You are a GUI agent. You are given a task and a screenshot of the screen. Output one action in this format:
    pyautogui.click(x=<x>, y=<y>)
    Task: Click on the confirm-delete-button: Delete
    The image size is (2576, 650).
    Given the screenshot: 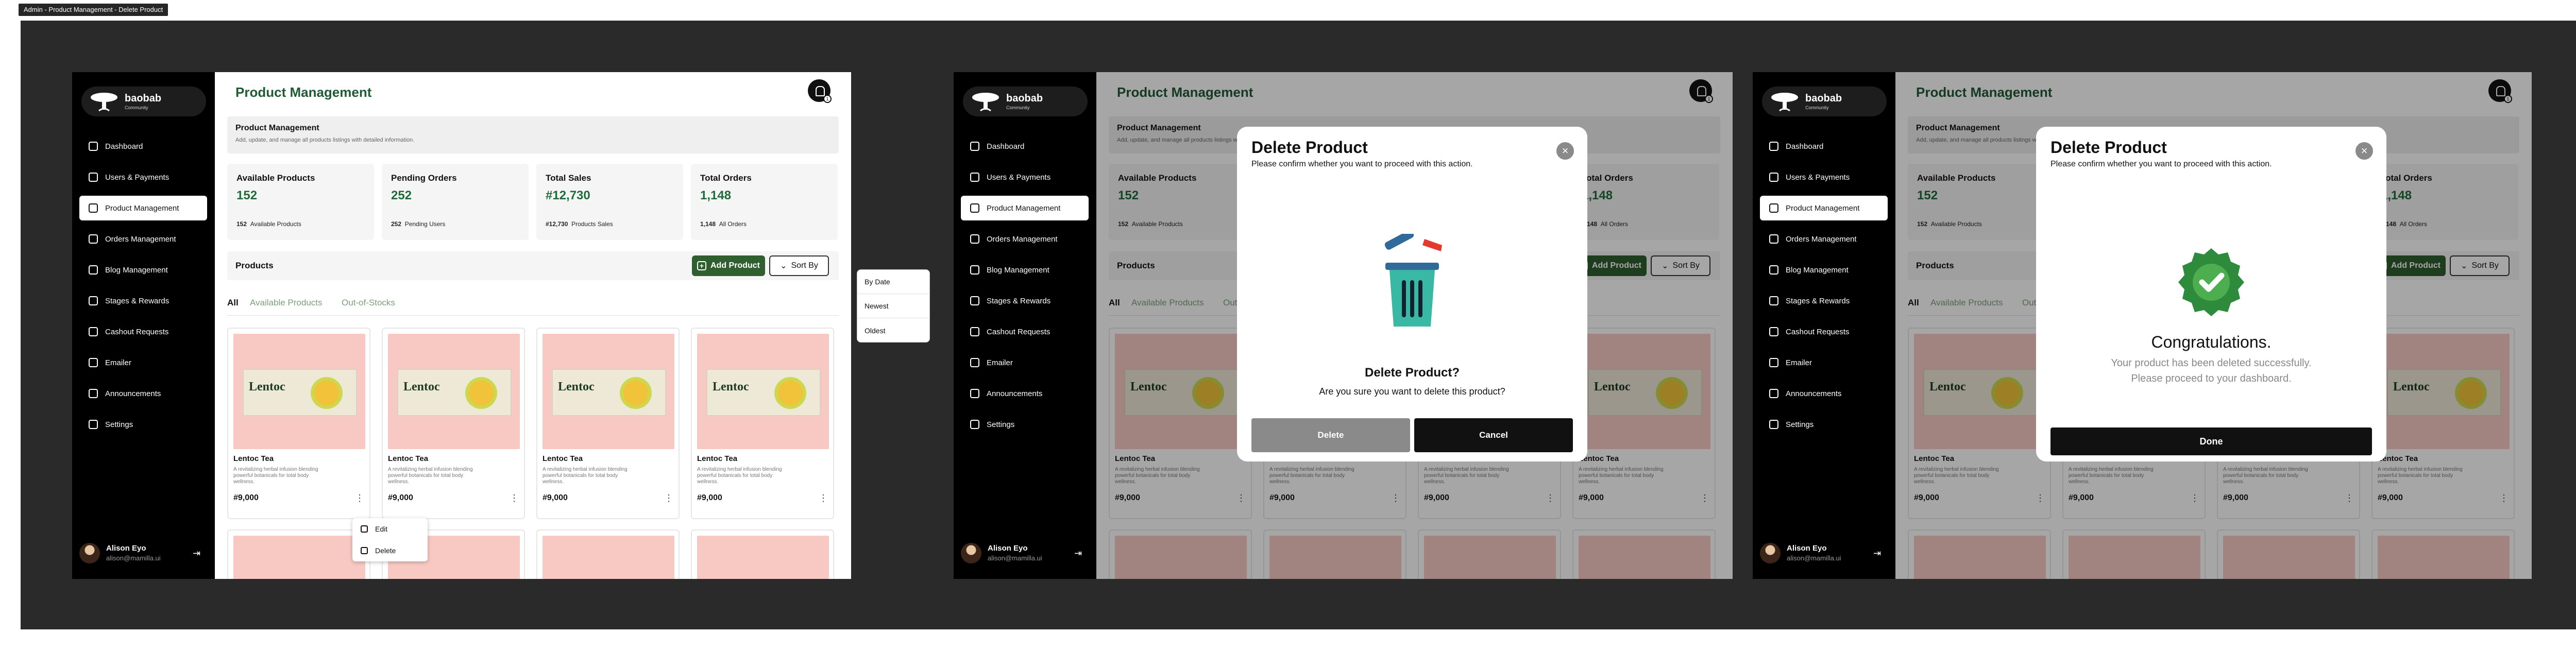 What is the action you would take?
    pyautogui.click(x=1330, y=435)
    